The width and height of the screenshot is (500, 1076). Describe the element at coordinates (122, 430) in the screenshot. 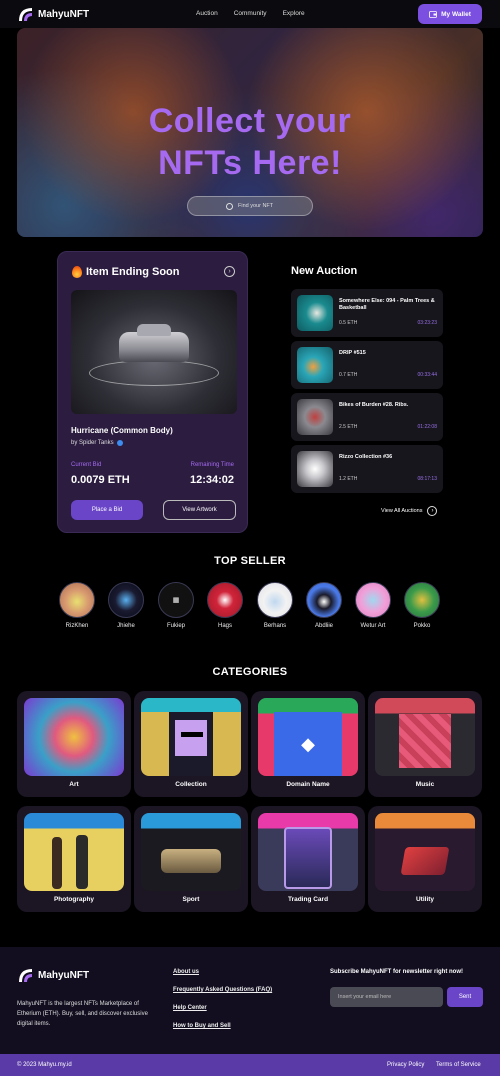

I see `ending-item-name: Hurricane (Common Body)` at that location.